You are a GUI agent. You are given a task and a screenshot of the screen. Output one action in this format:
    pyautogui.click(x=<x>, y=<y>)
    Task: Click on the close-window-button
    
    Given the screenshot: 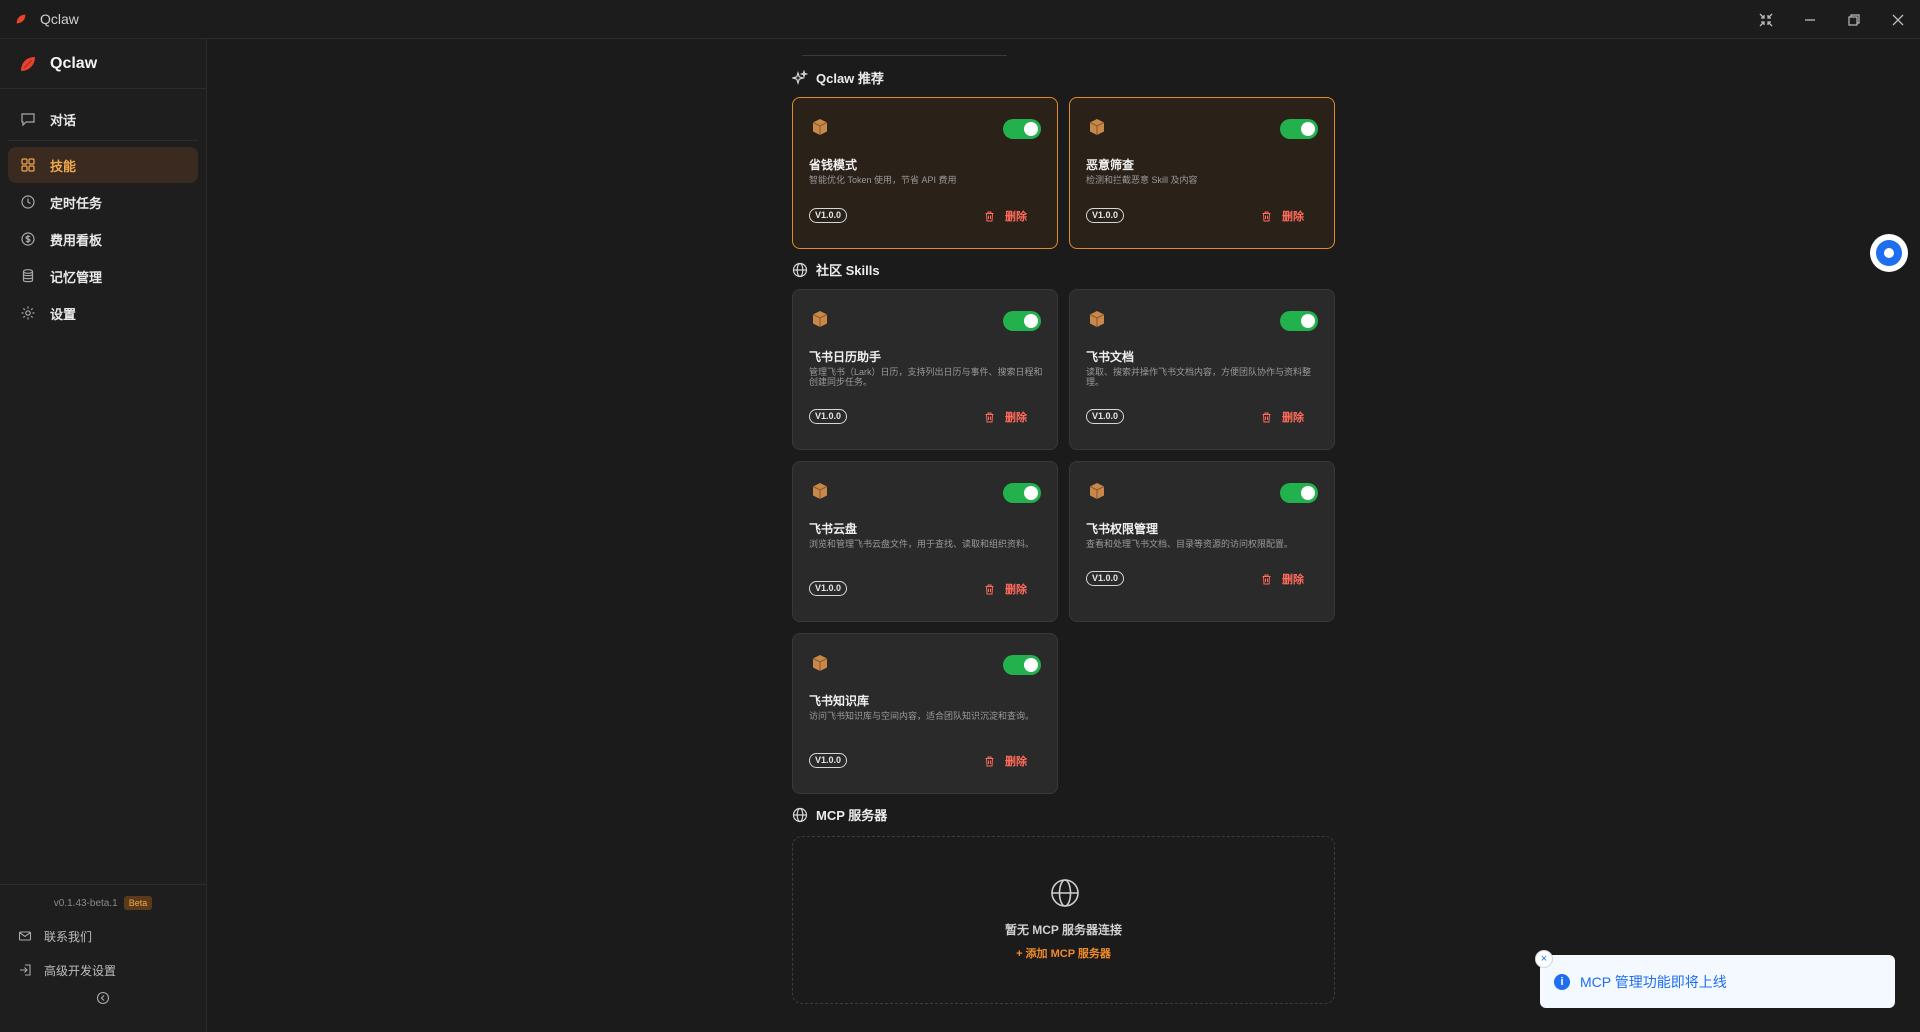 What is the action you would take?
    pyautogui.click(x=1898, y=19)
    